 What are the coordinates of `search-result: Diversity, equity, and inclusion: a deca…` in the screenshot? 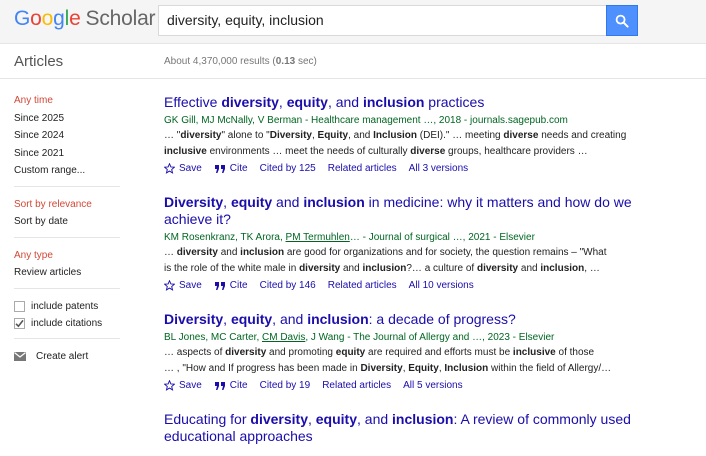 It's located at (406, 352).